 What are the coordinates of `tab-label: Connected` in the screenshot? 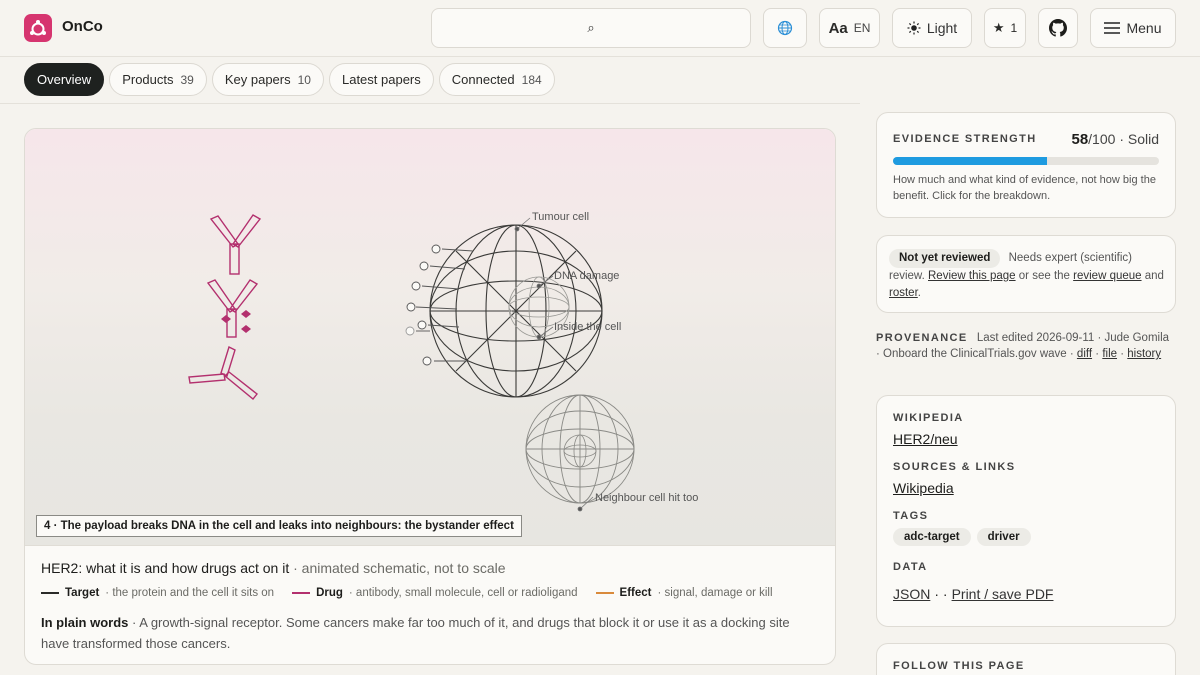 It's located at (483, 79).